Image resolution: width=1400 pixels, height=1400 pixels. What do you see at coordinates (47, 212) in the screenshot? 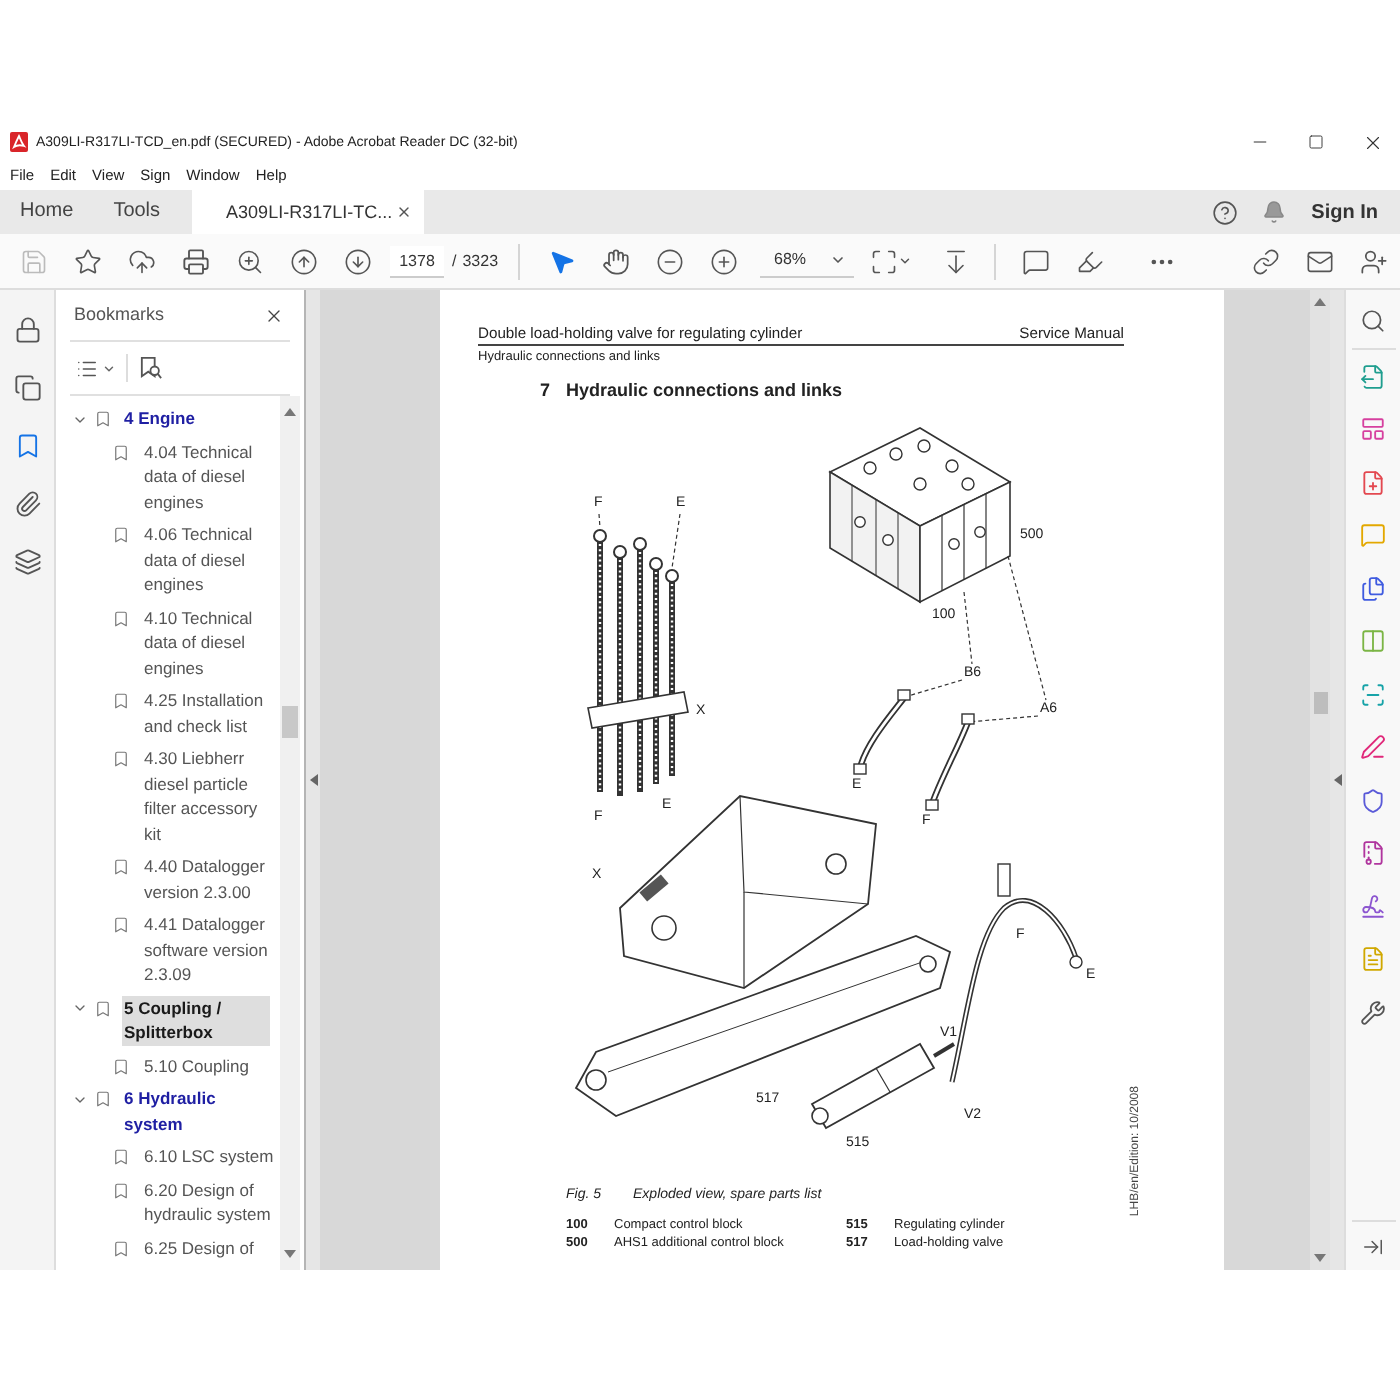
I see `tab: Home` at bounding box center [47, 212].